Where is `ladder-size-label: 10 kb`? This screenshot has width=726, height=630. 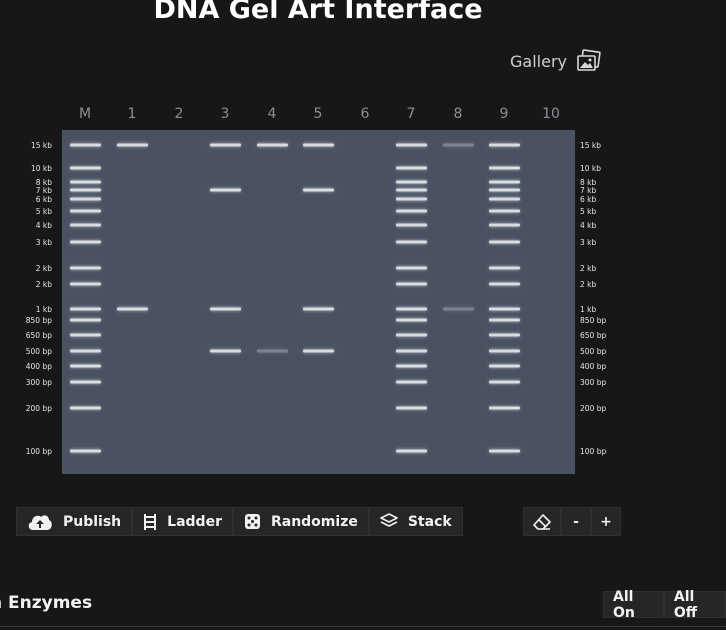
ladder-size-label: 10 kb is located at coordinates (591, 168).